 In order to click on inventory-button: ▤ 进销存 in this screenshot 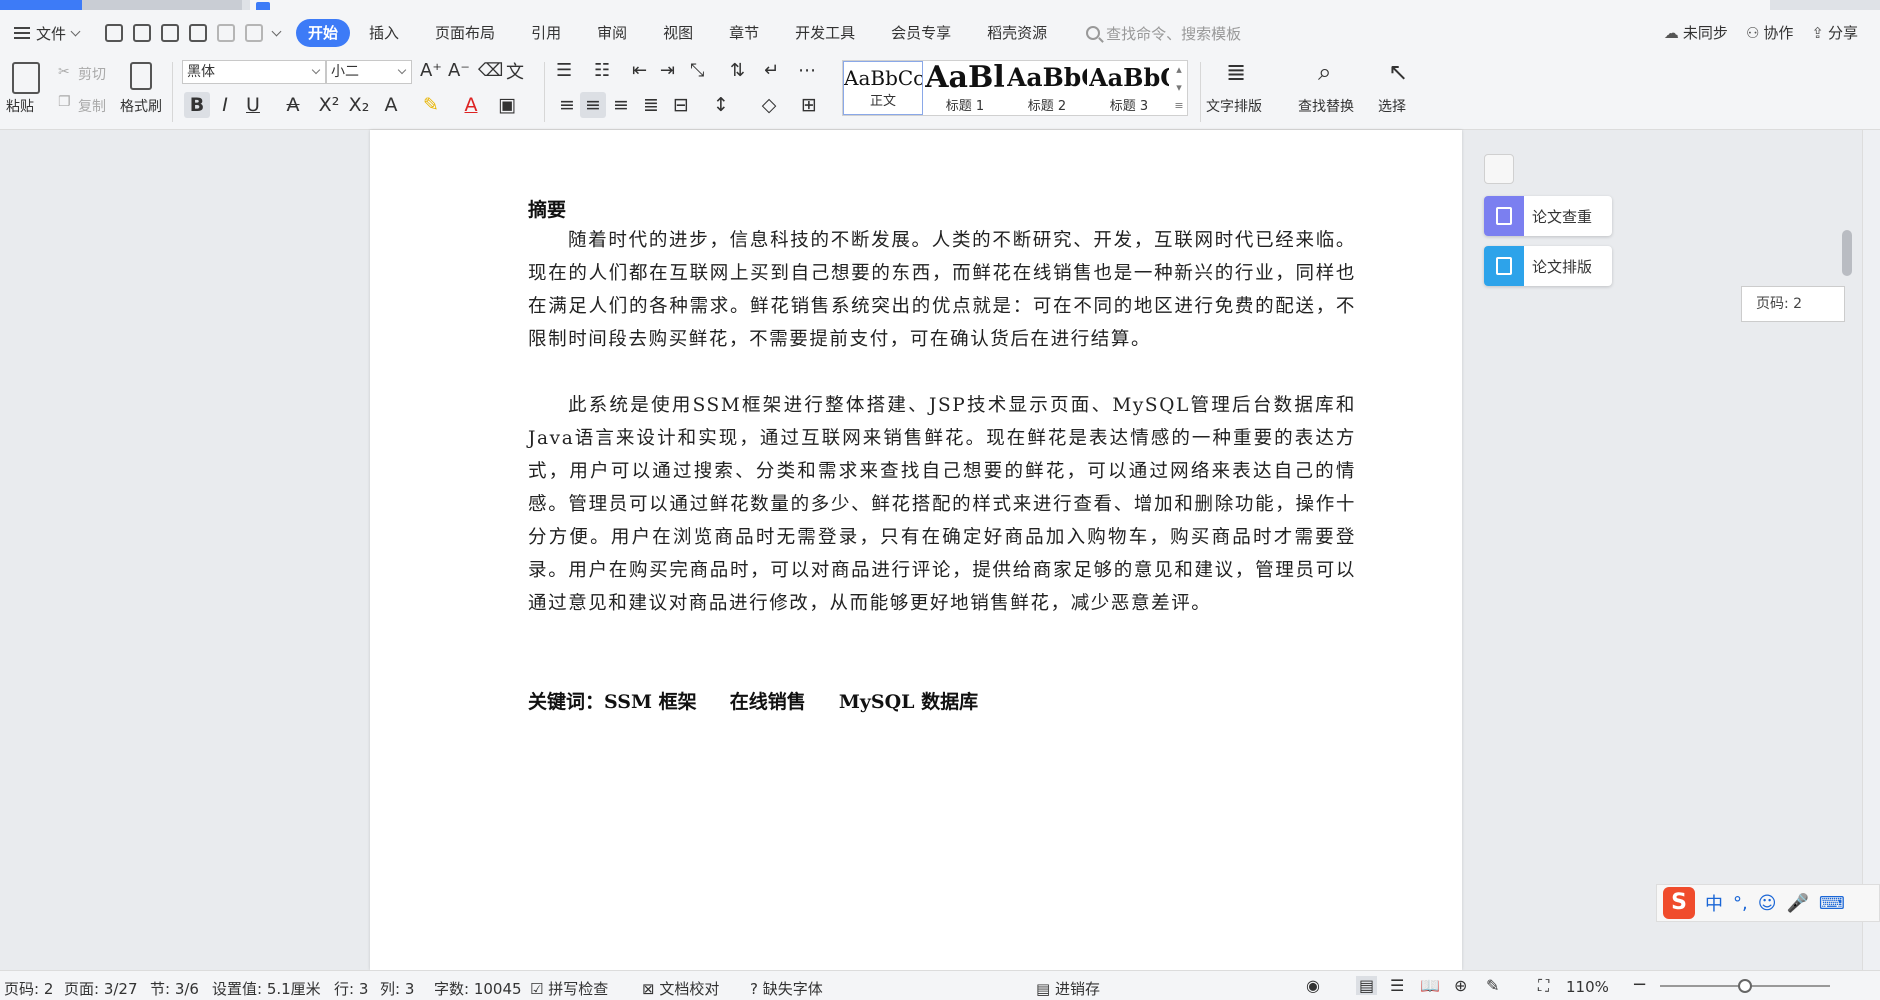, I will do `click(1068, 988)`.